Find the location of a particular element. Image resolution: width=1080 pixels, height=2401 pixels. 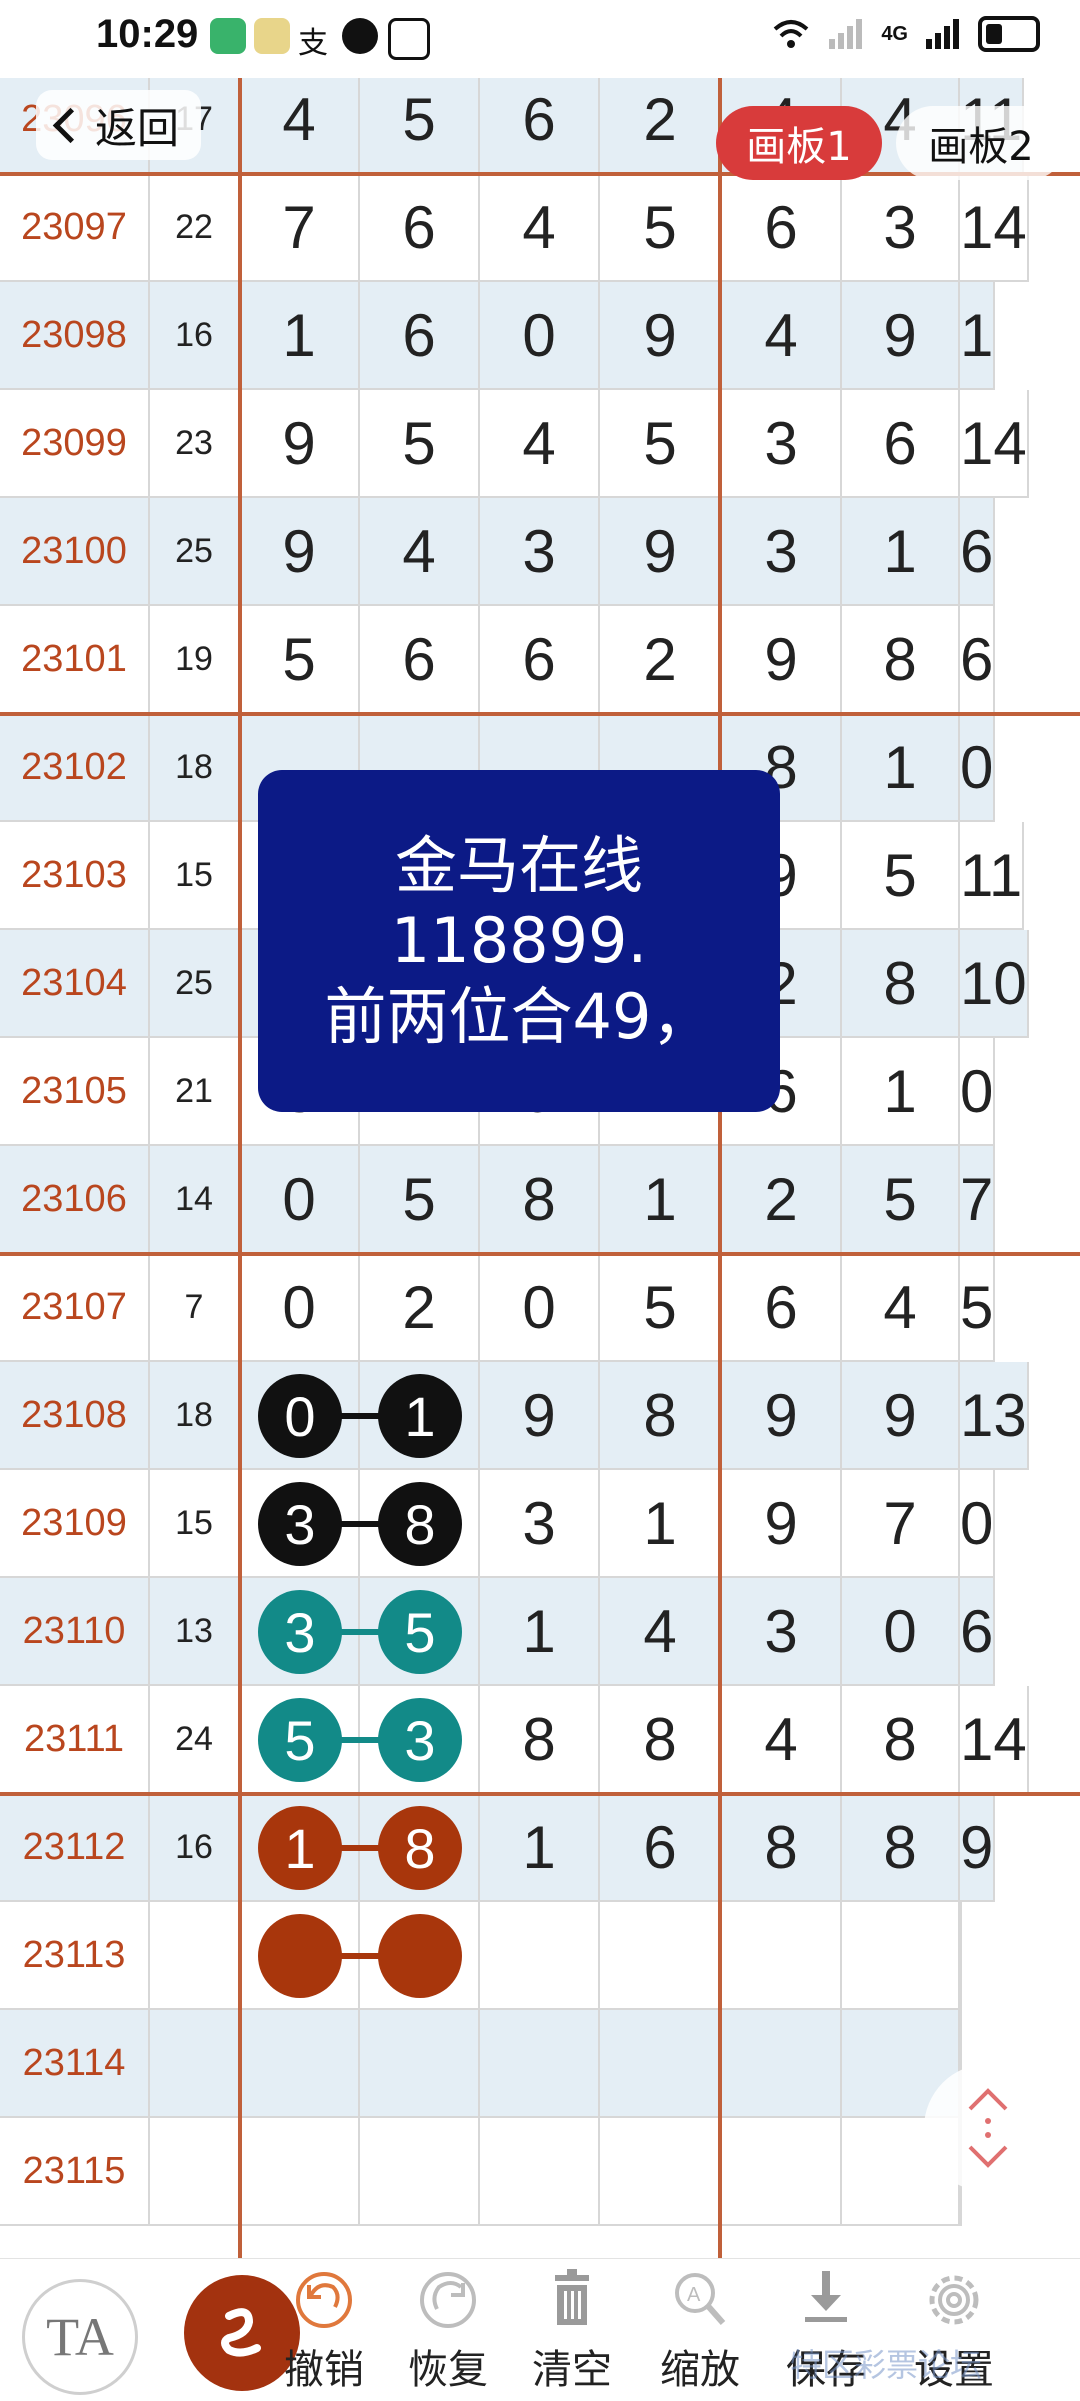

marked-number-ball is located at coordinates (420, 1956).